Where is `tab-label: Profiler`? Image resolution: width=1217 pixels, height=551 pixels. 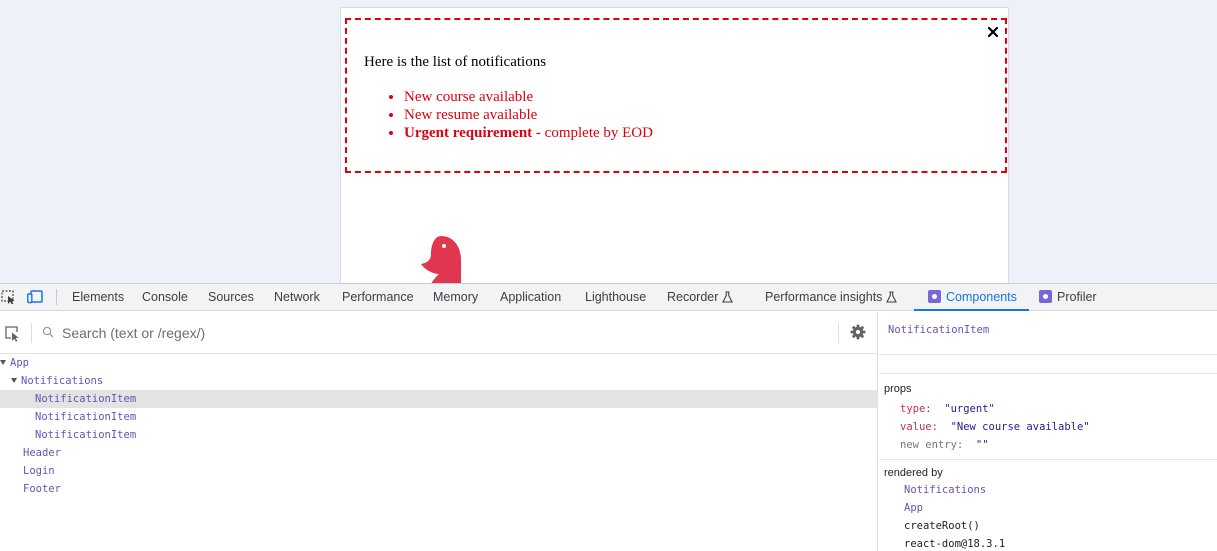 tab-label: Profiler is located at coordinates (1077, 297).